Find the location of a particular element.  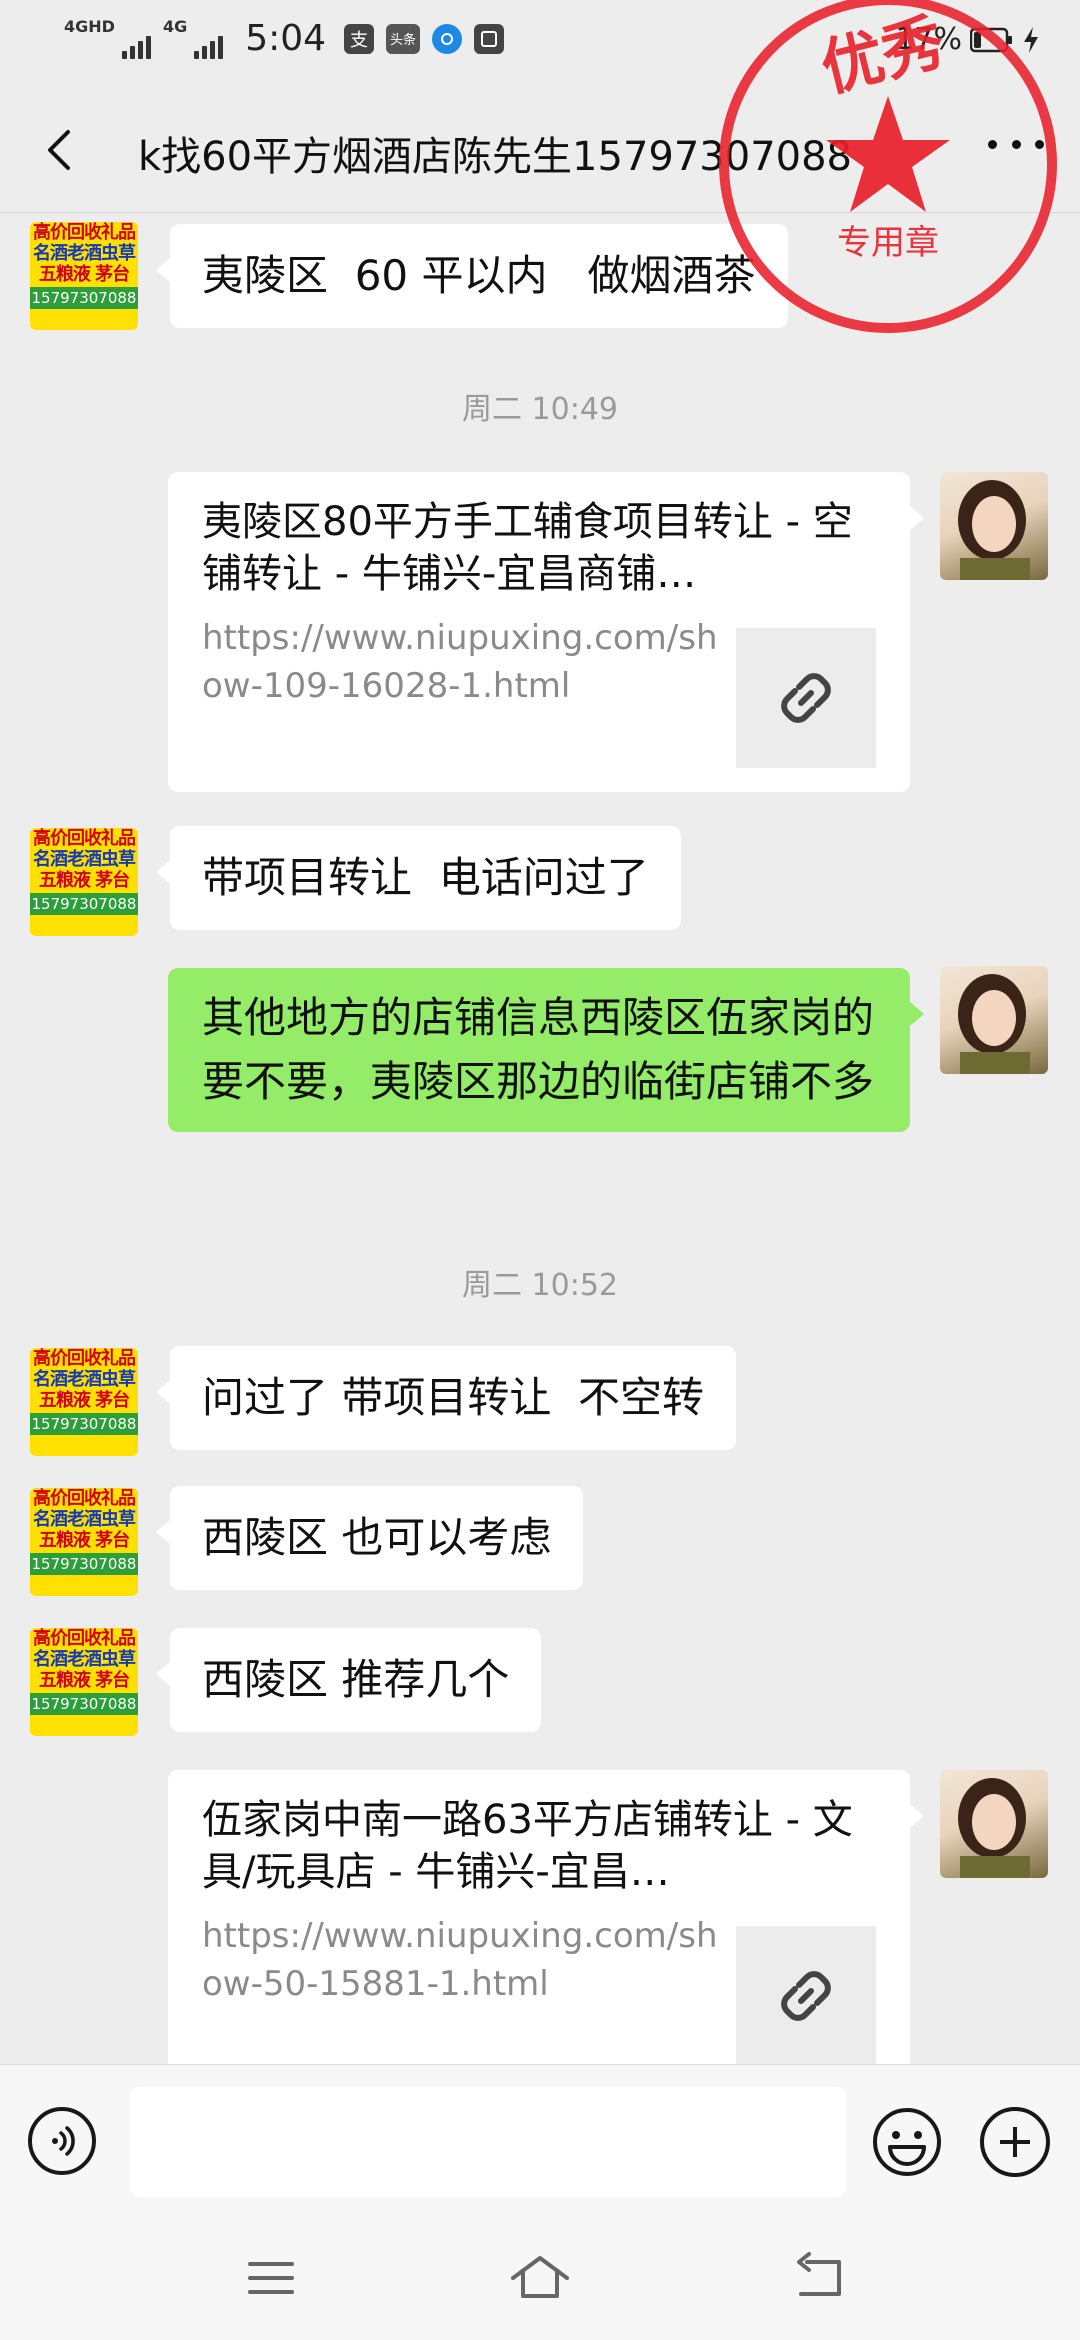

timestamp: 周二 10:52 is located at coordinates (540, 1285).